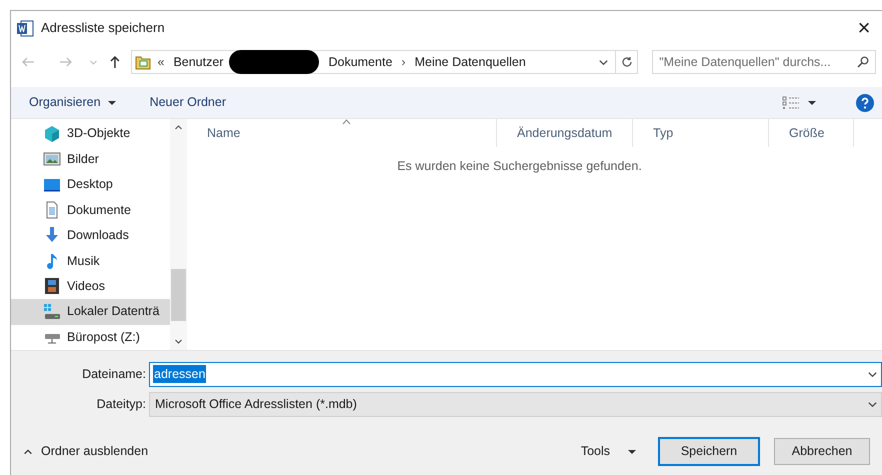 This screenshot has height=475, width=882. Describe the element at coordinates (178, 294) in the screenshot. I see `scrollbar-thumb` at that location.